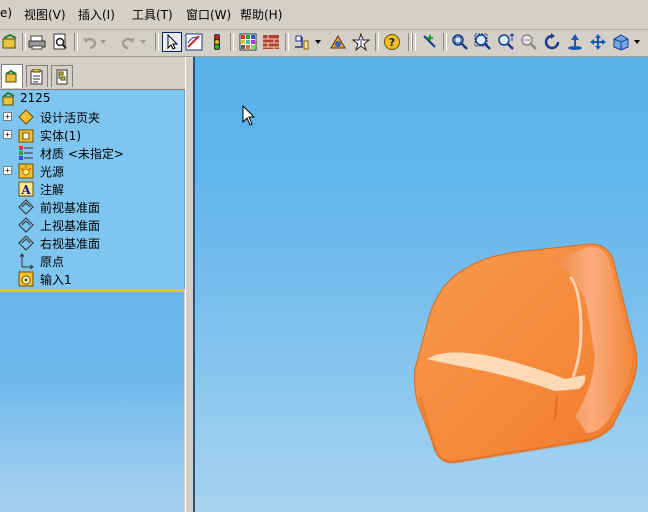 The height and width of the screenshot is (512, 648). Describe the element at coordinates (92, 153) in the screenshot. I see `tree-item-material: 材质 <未指定>` at that location.